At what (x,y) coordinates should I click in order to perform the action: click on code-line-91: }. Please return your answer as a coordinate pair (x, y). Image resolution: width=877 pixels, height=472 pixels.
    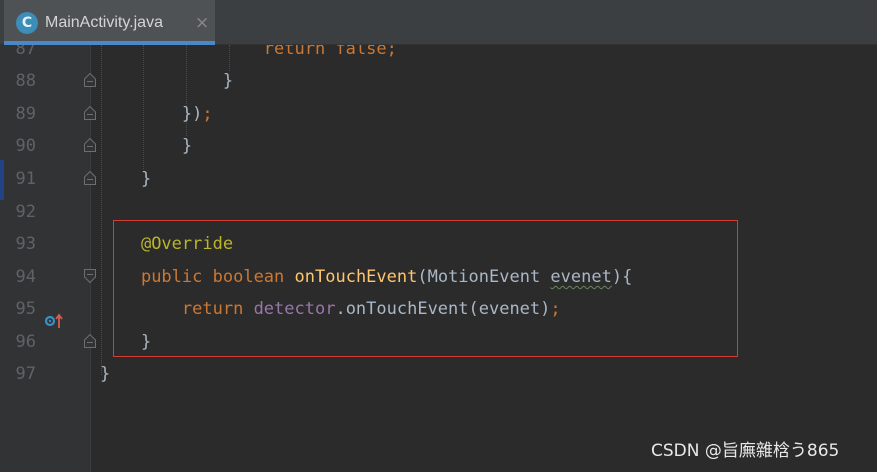
    Looking at the image, I should click on (125, 179).